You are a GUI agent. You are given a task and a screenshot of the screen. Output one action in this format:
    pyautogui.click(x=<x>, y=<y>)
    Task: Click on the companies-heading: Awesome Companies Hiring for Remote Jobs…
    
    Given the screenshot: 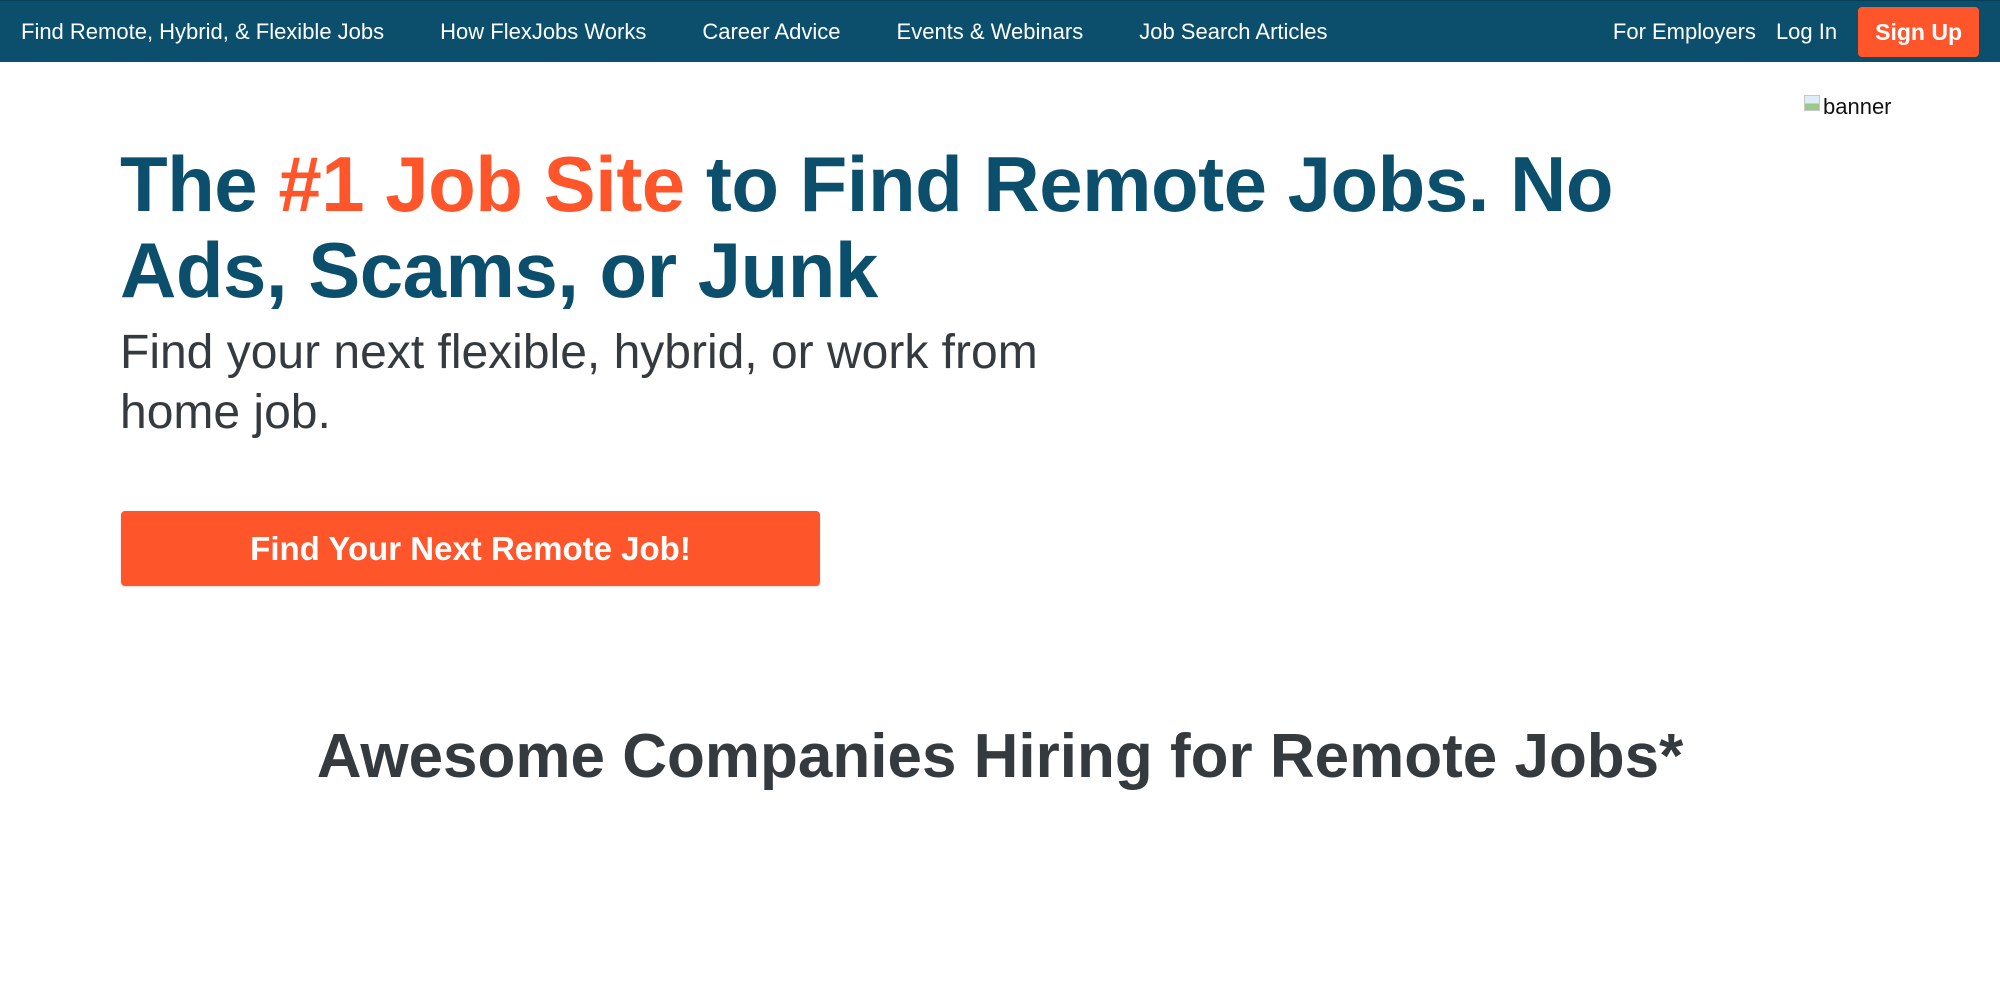 What is the action you would take?
    pyautogui.click(x=1000, y=756)
    